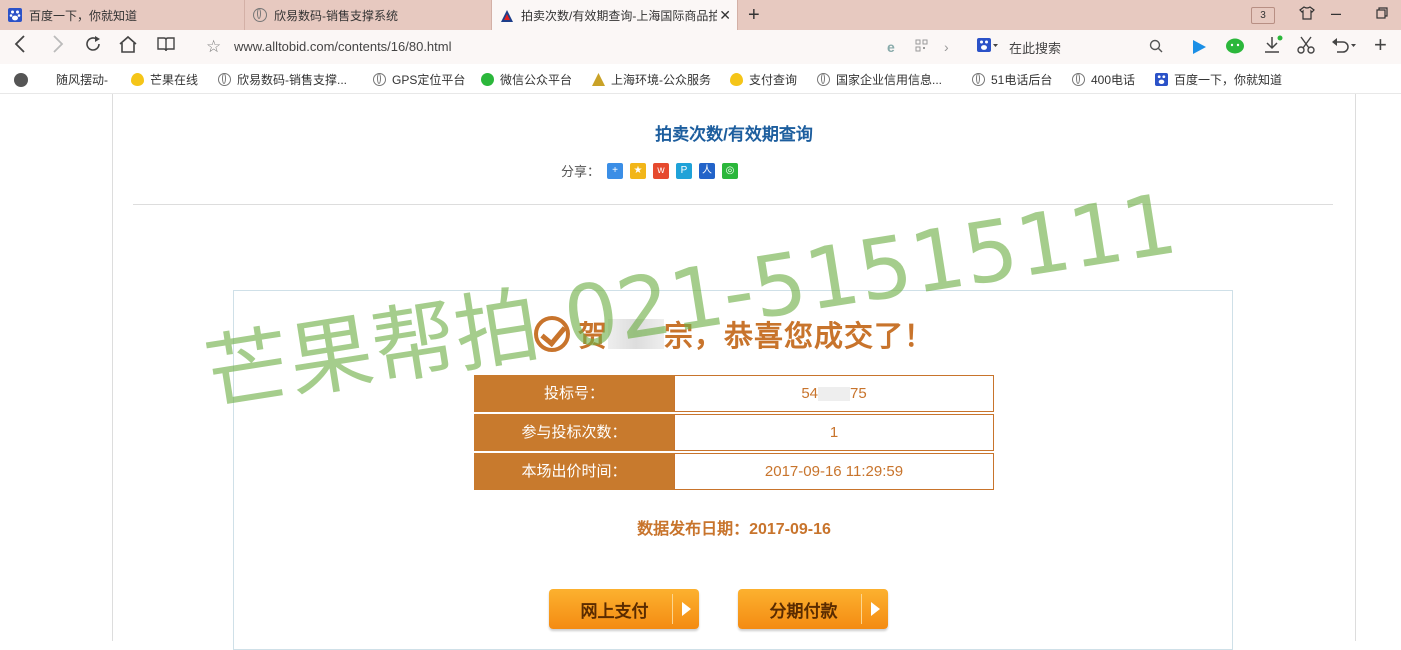  I want to click on bookmark-label: 支付查询, so click(773, 80).